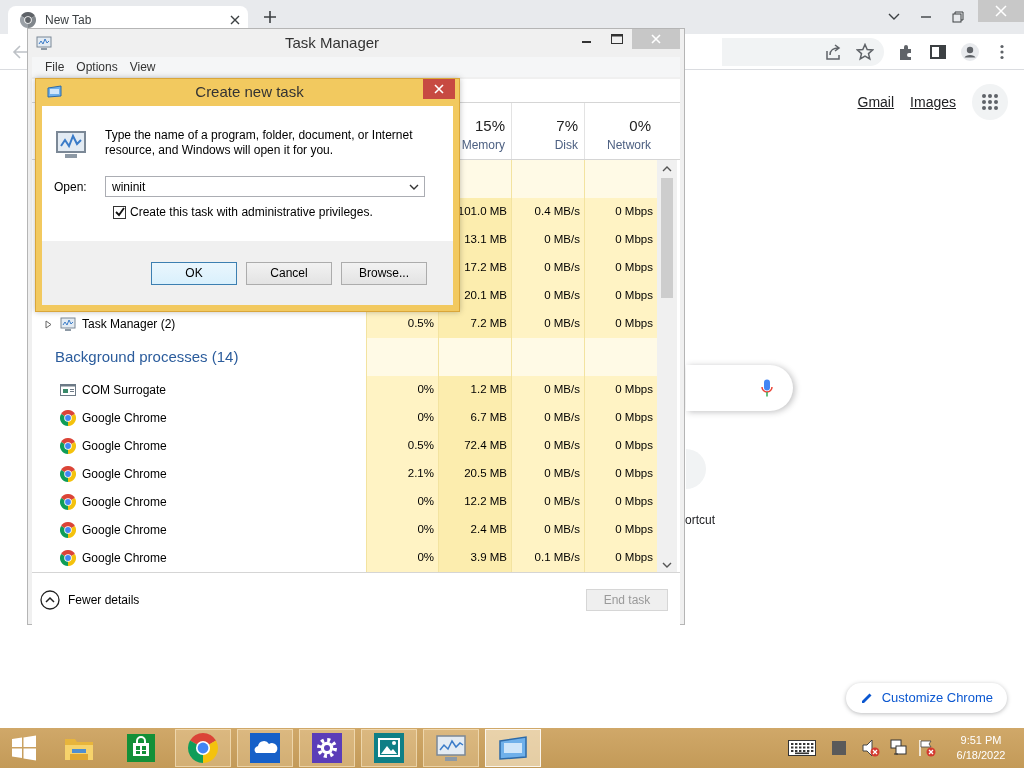 The image size is (1024, 768). I want to click on process-name: Task Manager (2), so click(129, 324).